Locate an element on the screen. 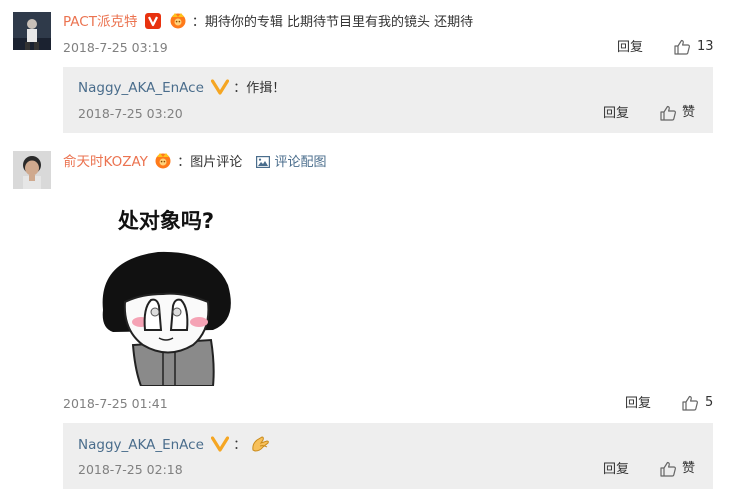 The image size is (733, 492). username: PACT派克特 is located at coordinates (100, 22).